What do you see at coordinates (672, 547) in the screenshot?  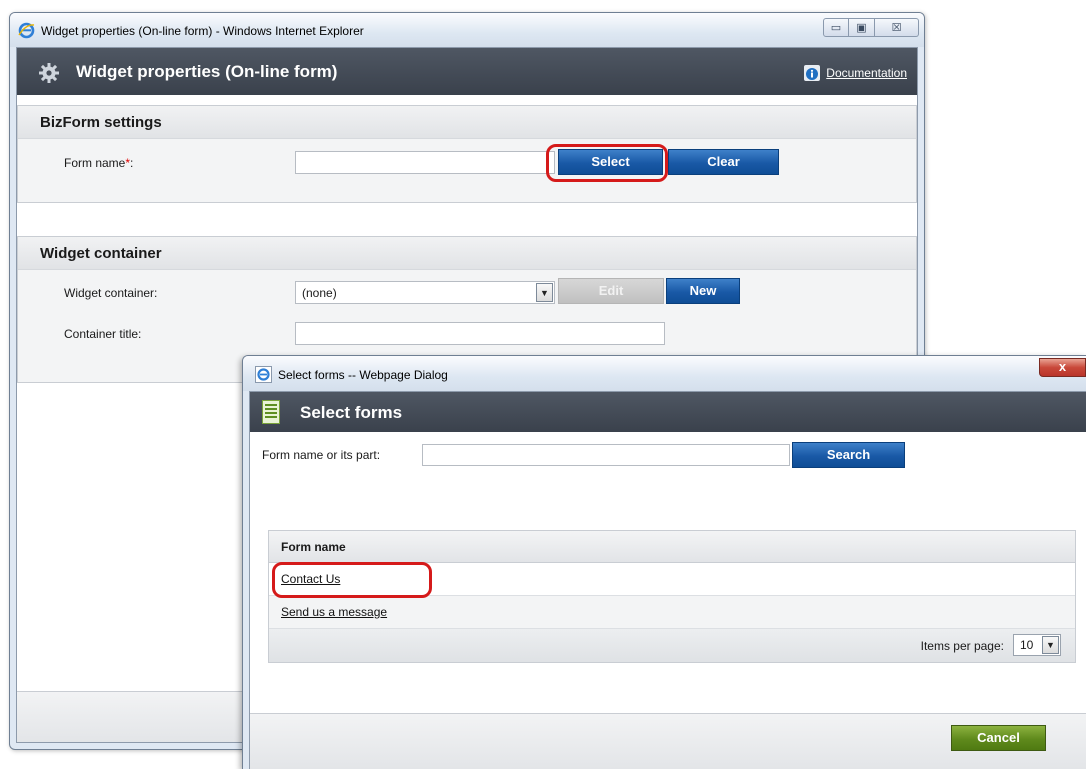 I see `grid-column-header: Form name` at bounding box center [672, 547].